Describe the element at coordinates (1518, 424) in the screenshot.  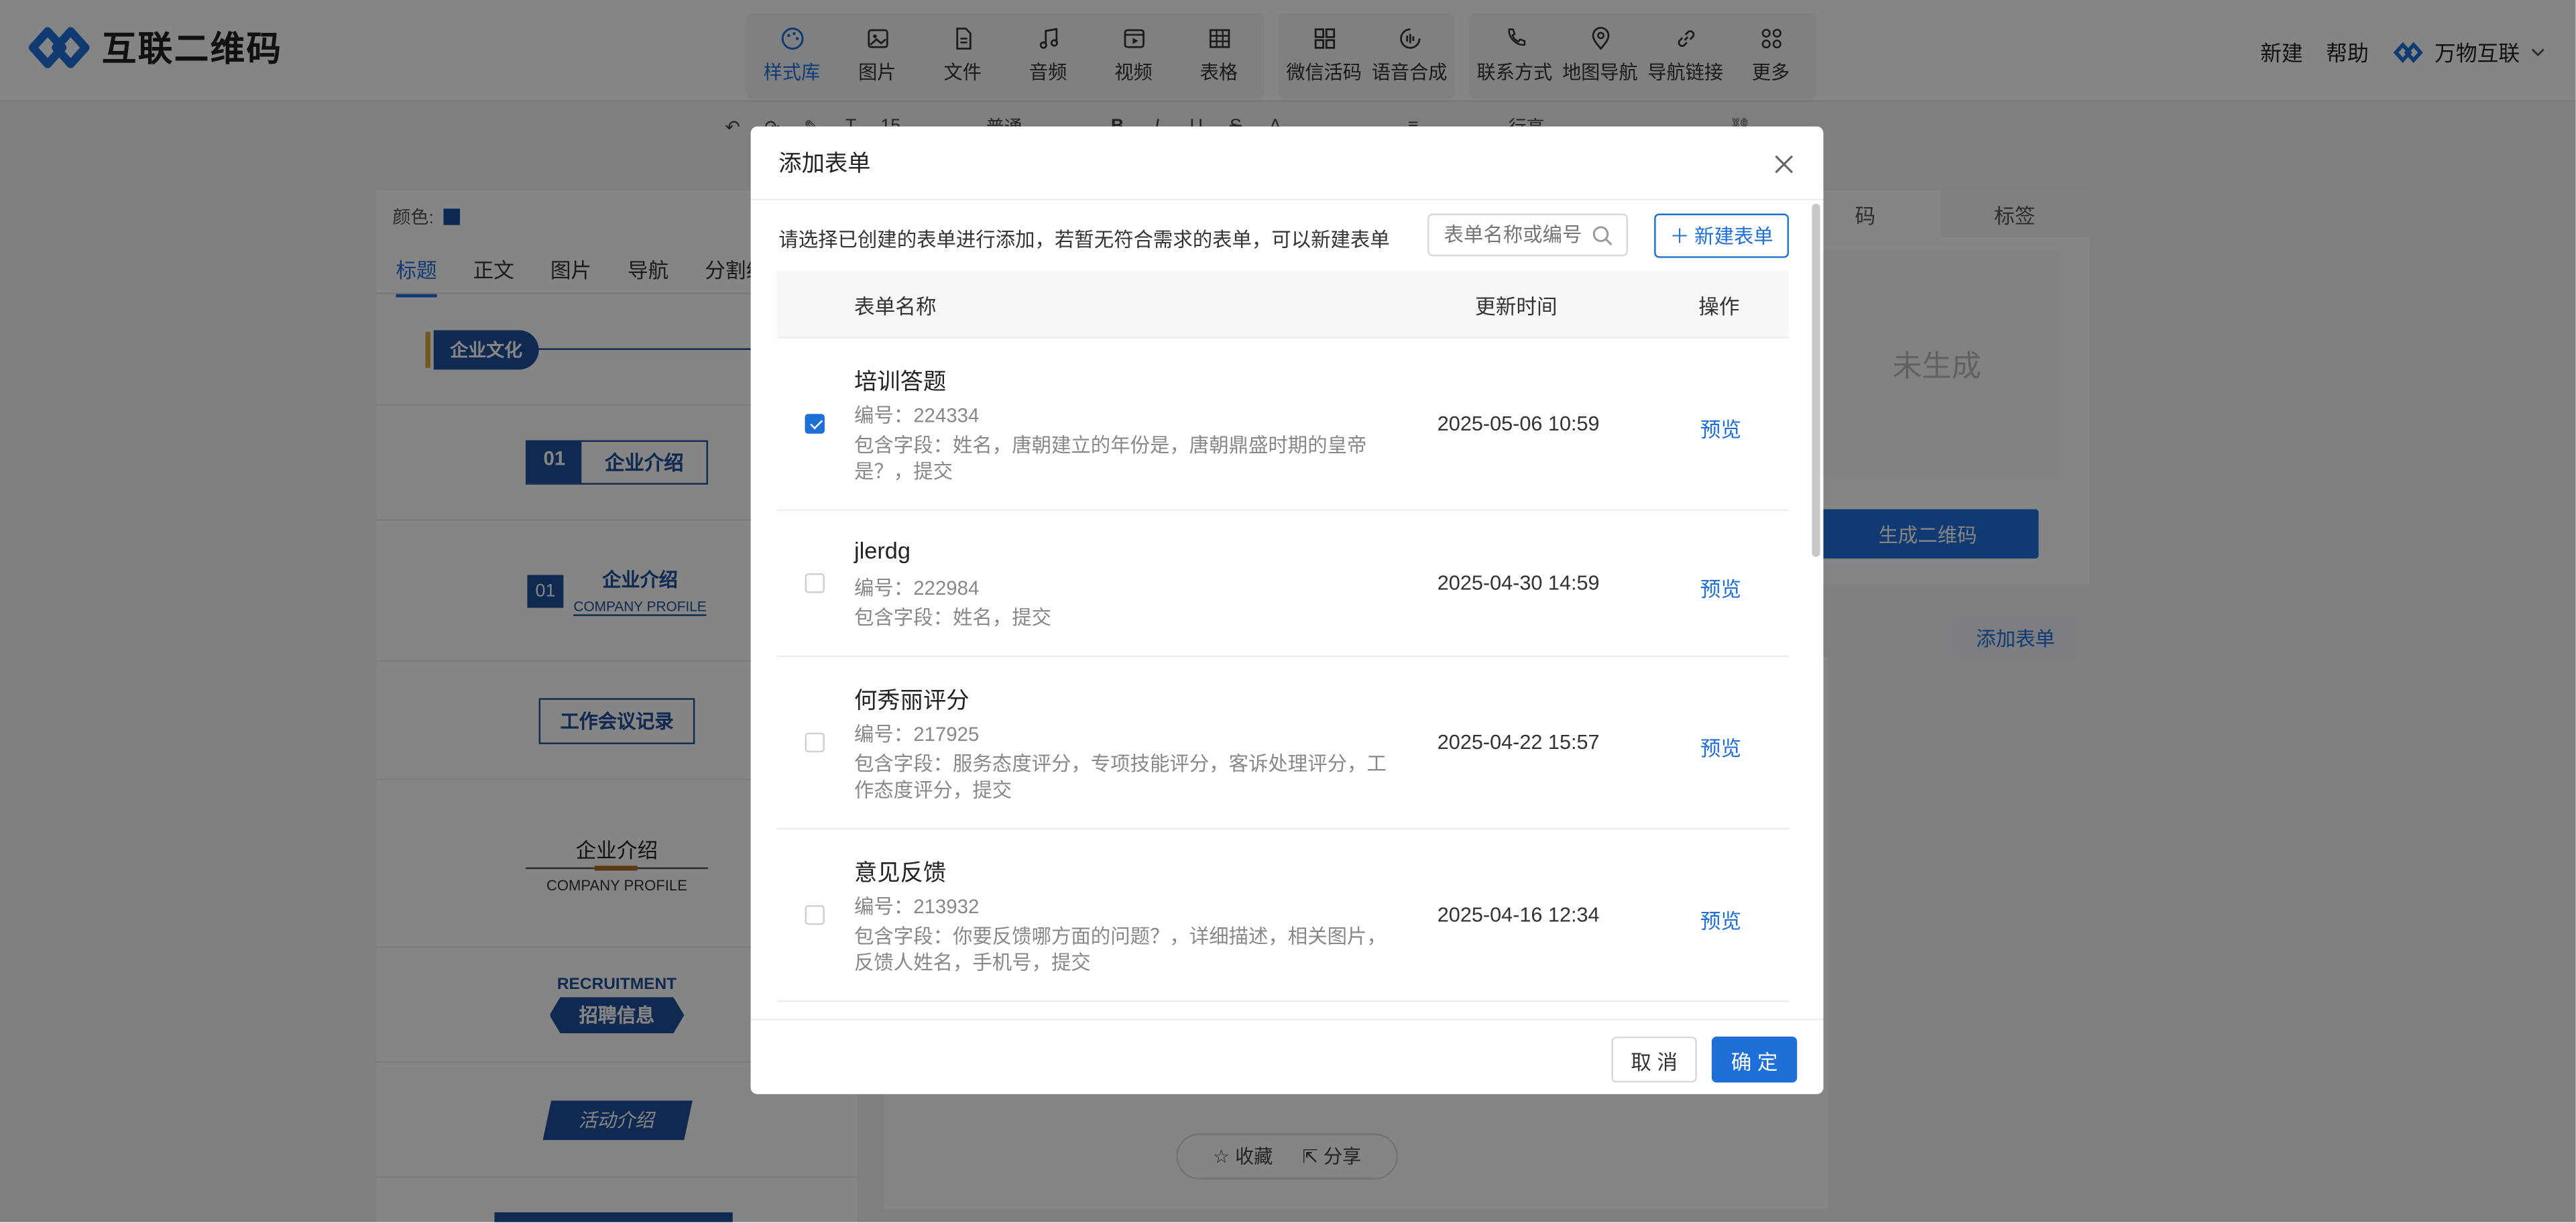
I see `form-updated-time: 2025-05-06 10:59` at that location.